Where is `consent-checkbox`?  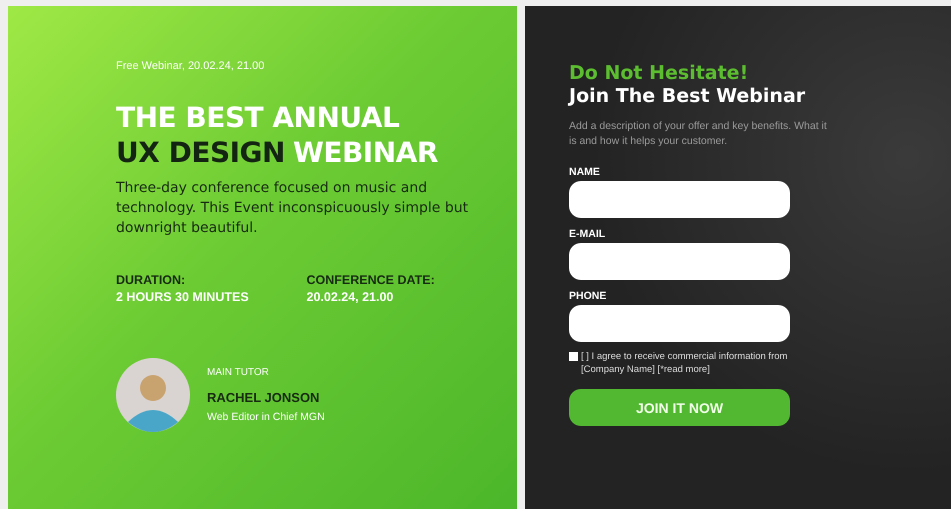 consent-checkbox is located at coordinates (573, 356).